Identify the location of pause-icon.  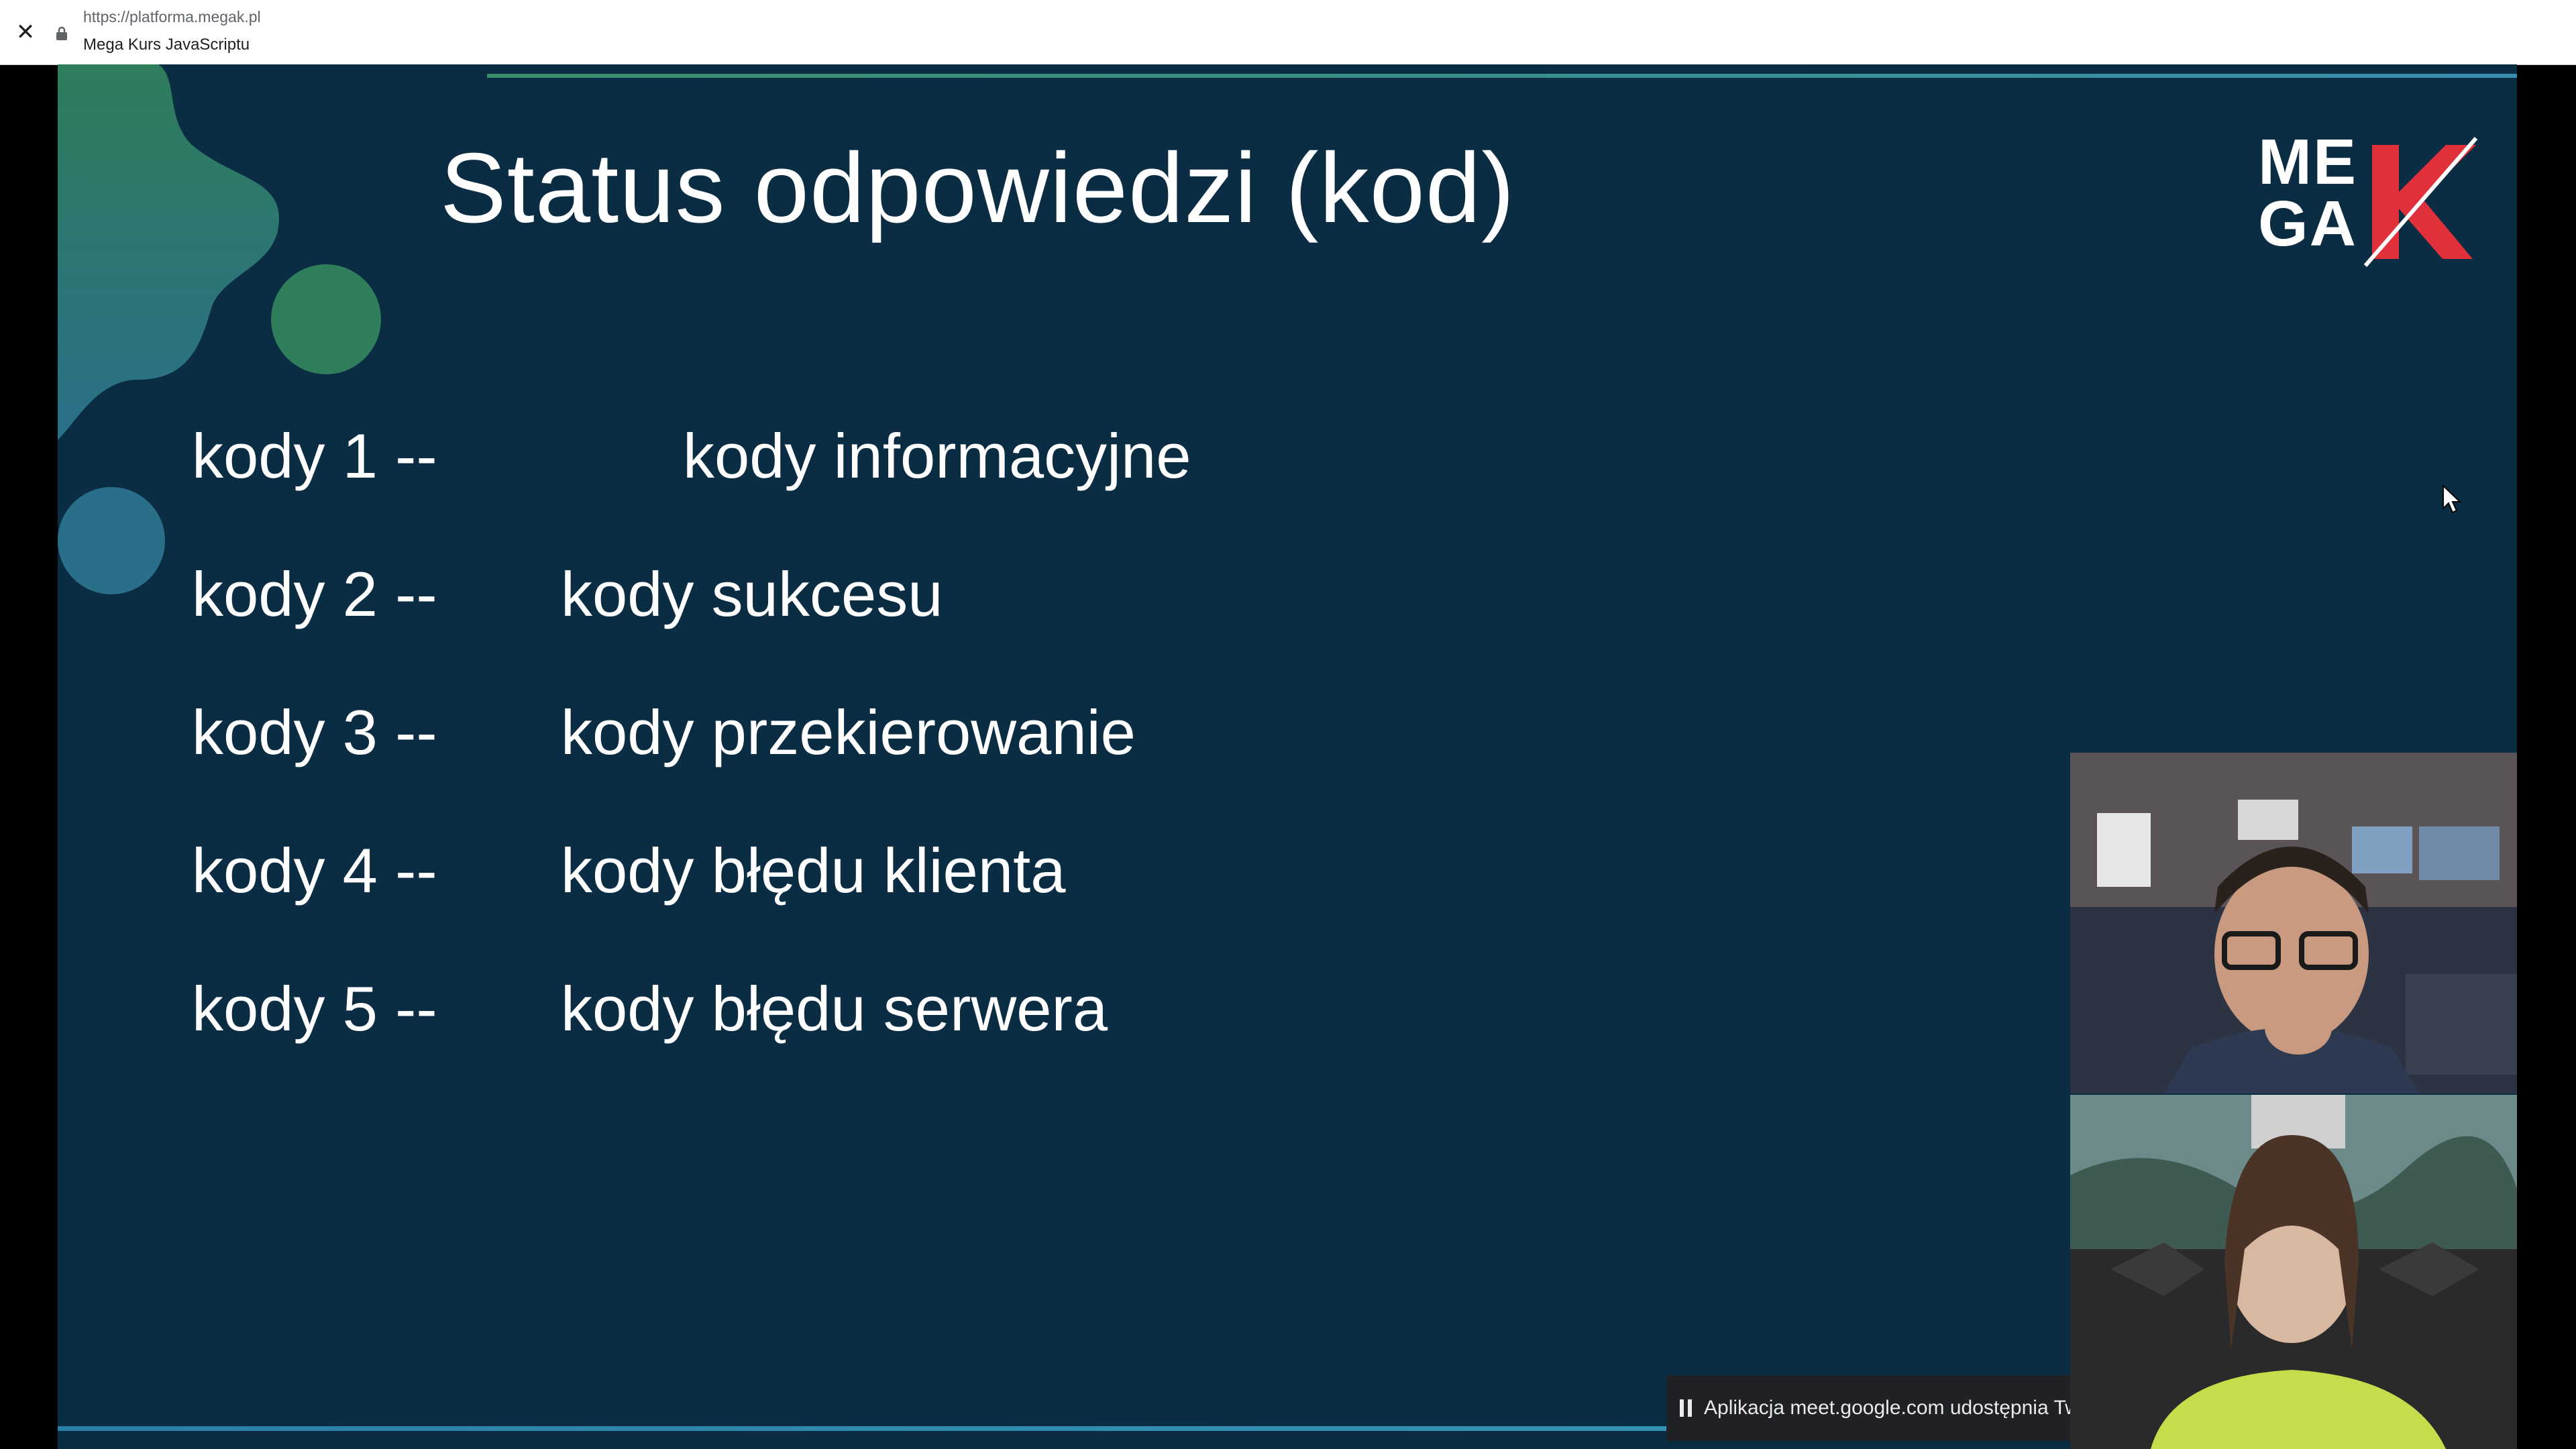
(1686, 1408).